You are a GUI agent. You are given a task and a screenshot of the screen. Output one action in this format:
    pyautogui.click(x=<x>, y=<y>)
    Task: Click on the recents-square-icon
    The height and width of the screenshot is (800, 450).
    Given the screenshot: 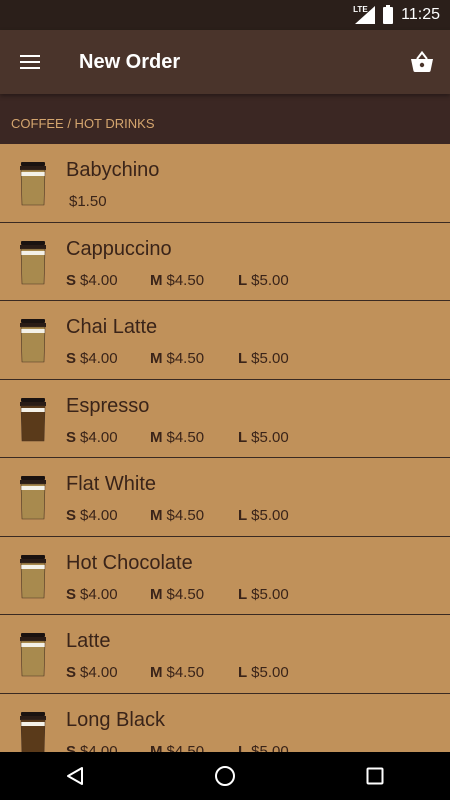 What is the action you would take?
    pyautogui.click(x=375, y=776)
    